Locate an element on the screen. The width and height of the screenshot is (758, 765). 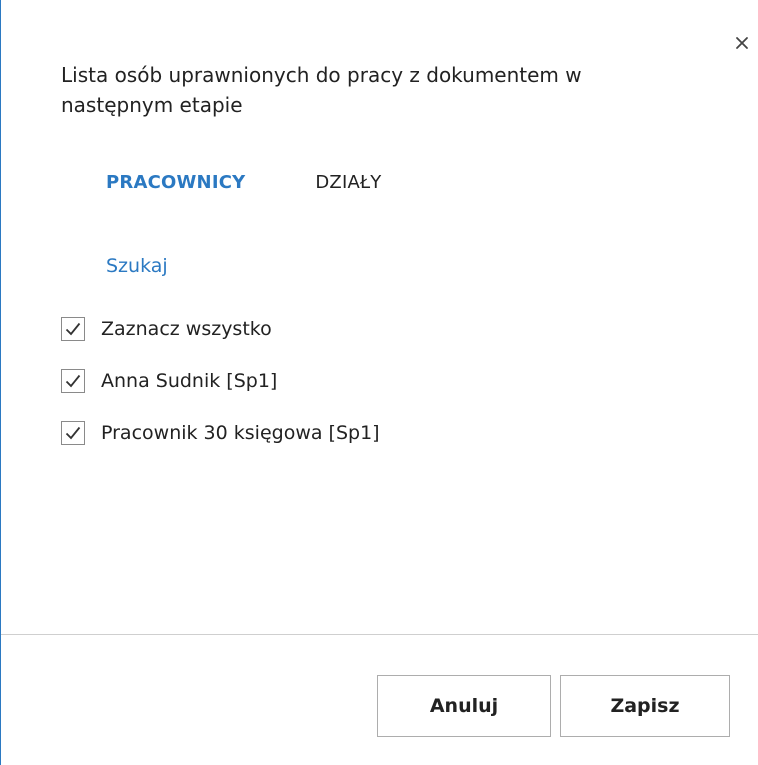
checklist-item-select-all: Zaznacz wszystko is located at coordinates (220, 329).